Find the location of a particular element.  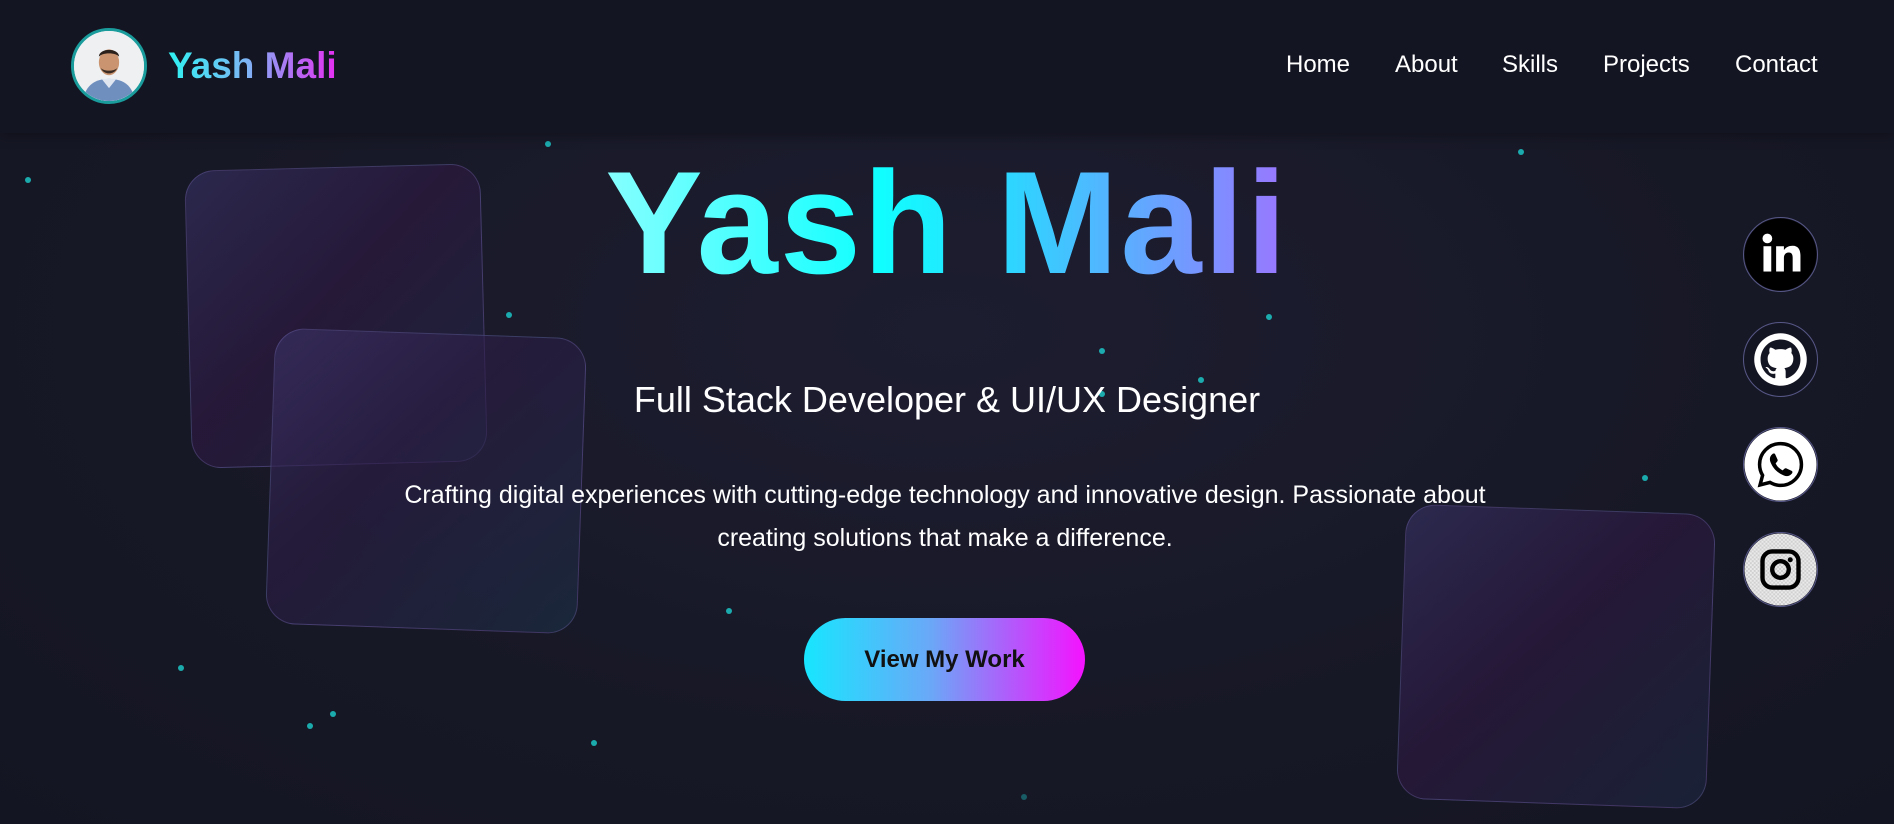

instagram-link is located at coordinates (1780, 569).